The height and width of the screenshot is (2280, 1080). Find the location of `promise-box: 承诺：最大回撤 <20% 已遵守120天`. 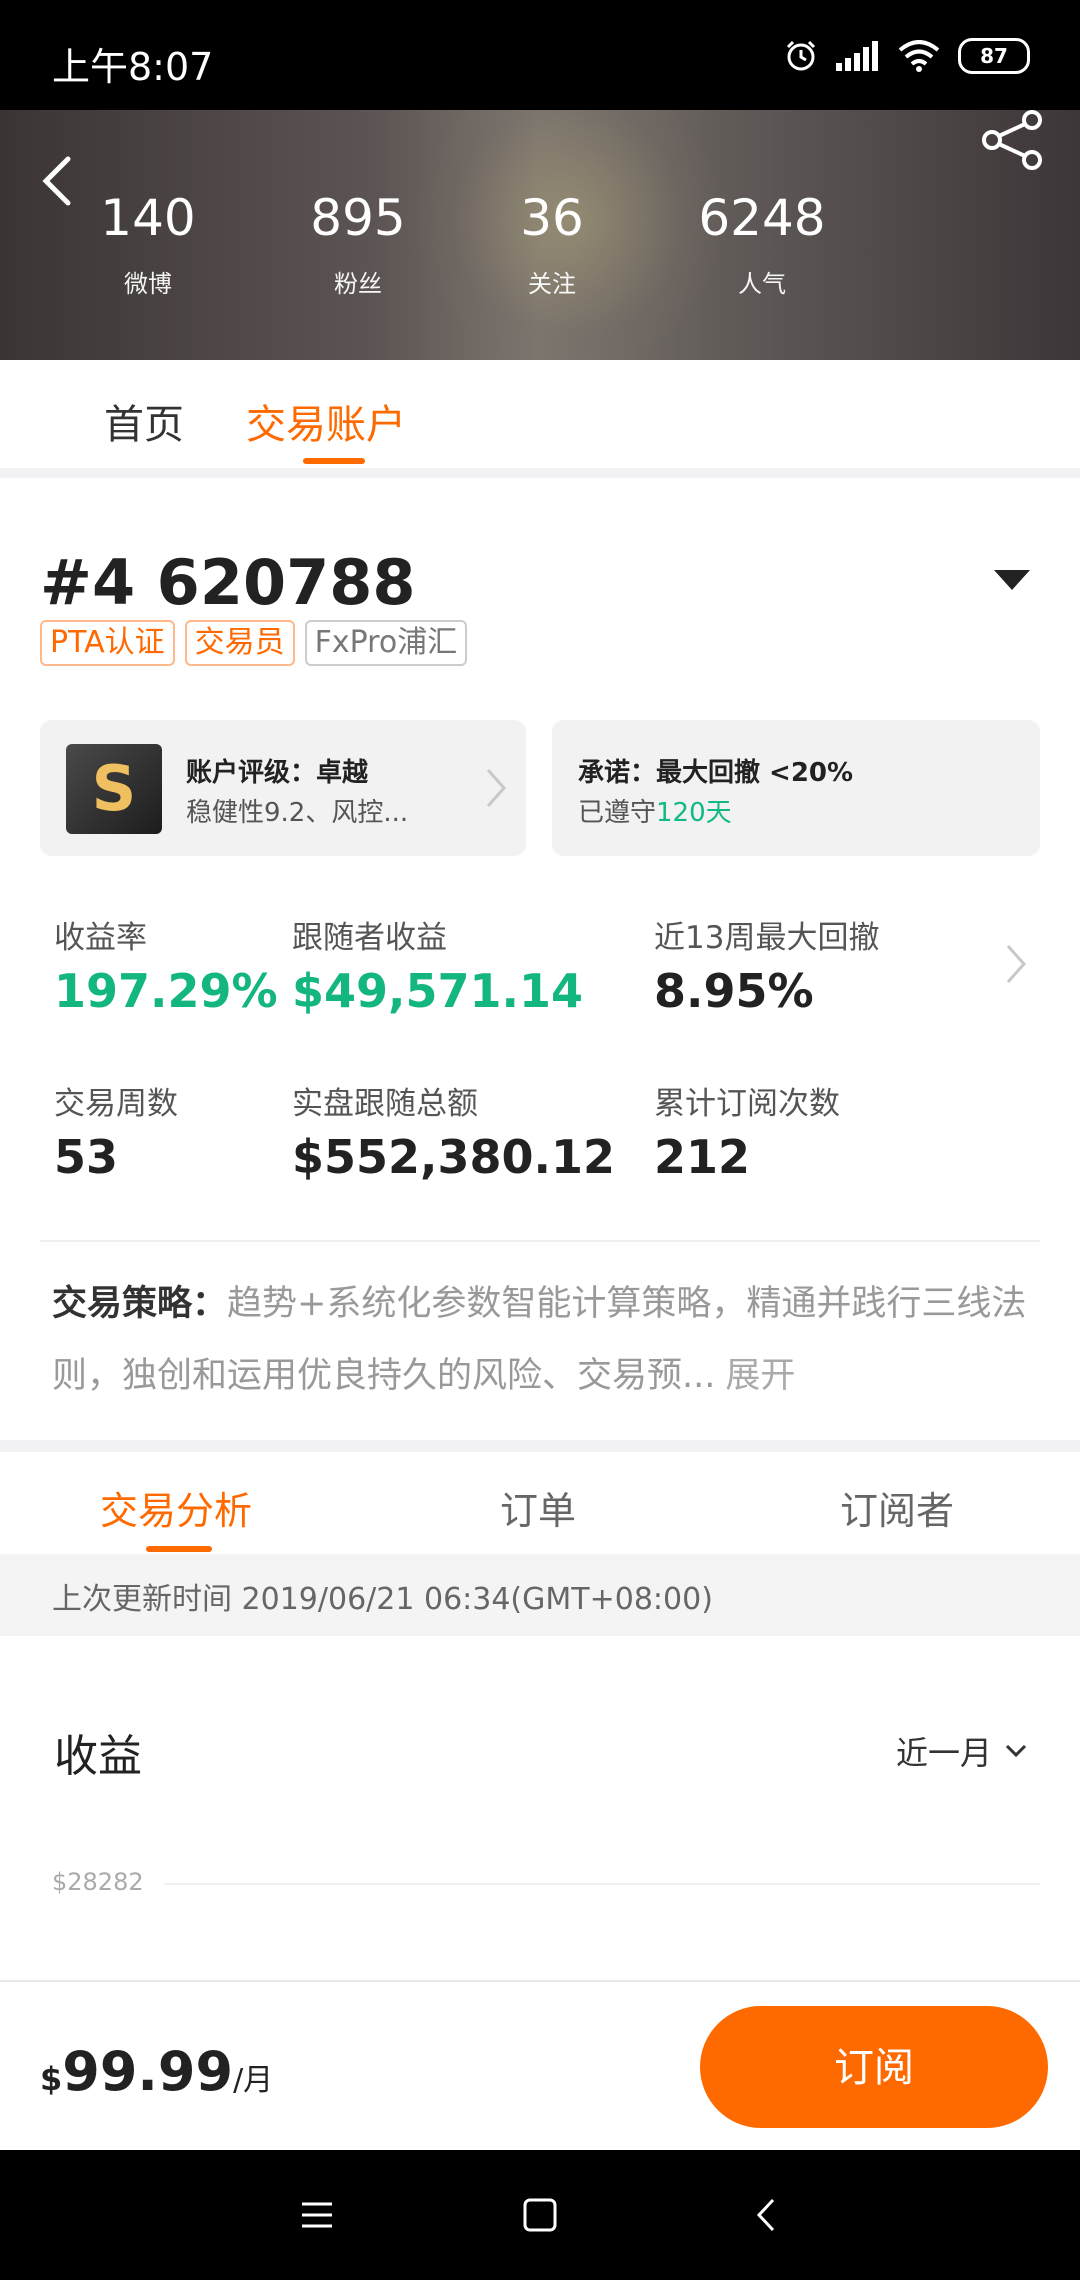

promise-box: 承诺：最大回撤 <20% 已遵守120天 is located at coordinates (796, 788).